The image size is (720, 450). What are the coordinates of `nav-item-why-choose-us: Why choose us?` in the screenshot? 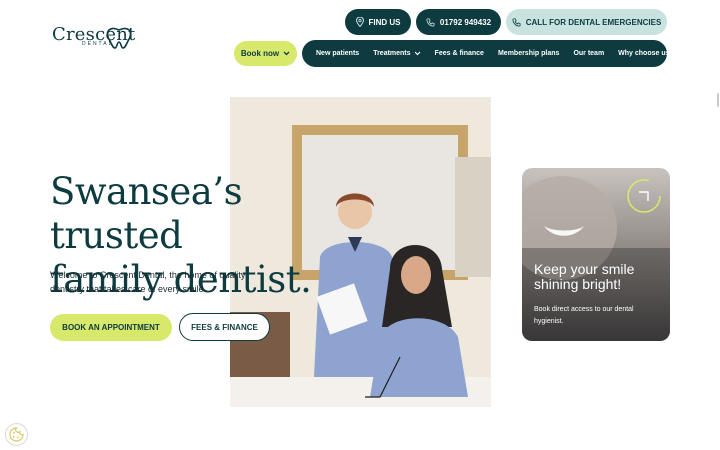 It's located at (646, 53).